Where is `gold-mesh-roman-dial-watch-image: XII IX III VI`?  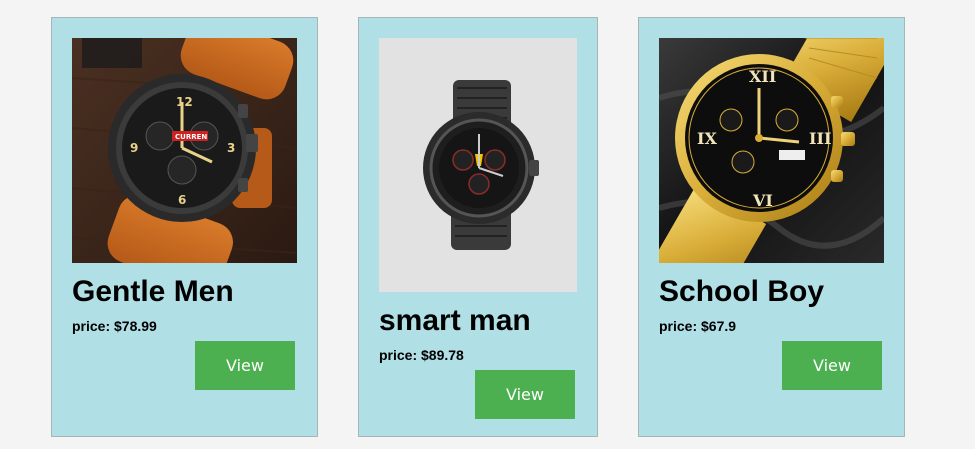
gold-mesh-roman-dial-watch-image: XII IX III VI is located at coordinates (771, 150).